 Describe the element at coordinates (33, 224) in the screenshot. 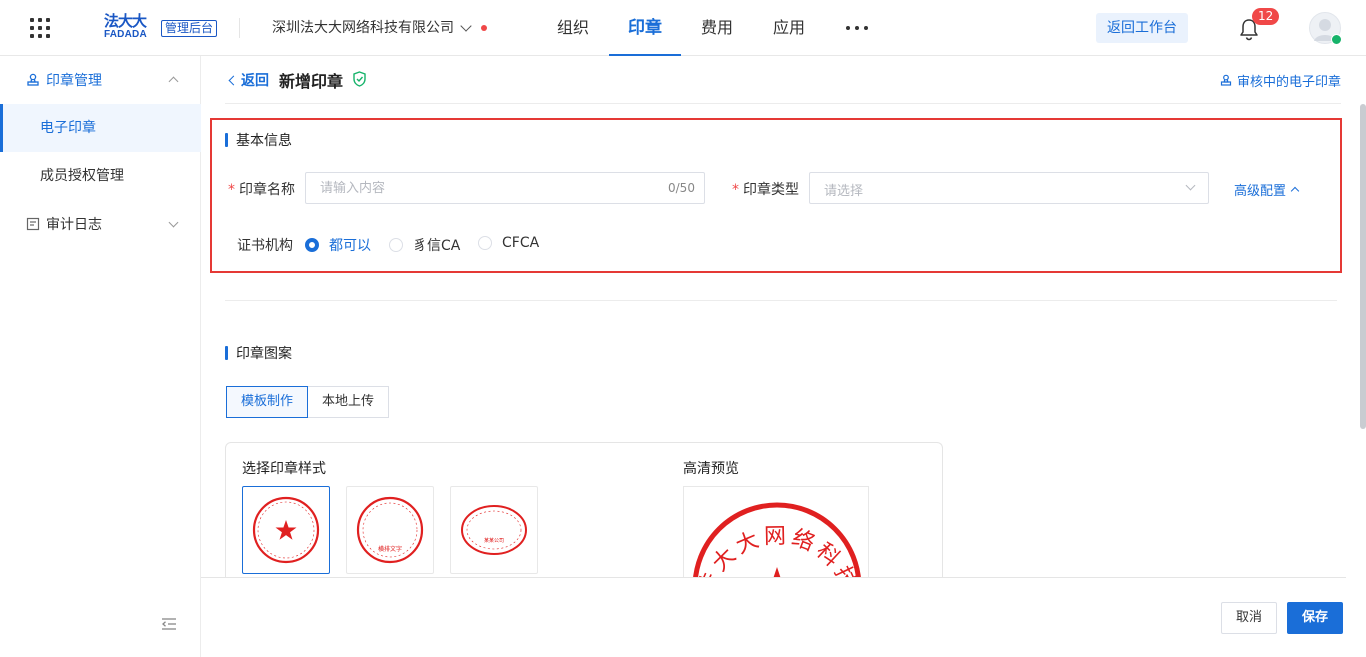

I see `log-icon` at that location.